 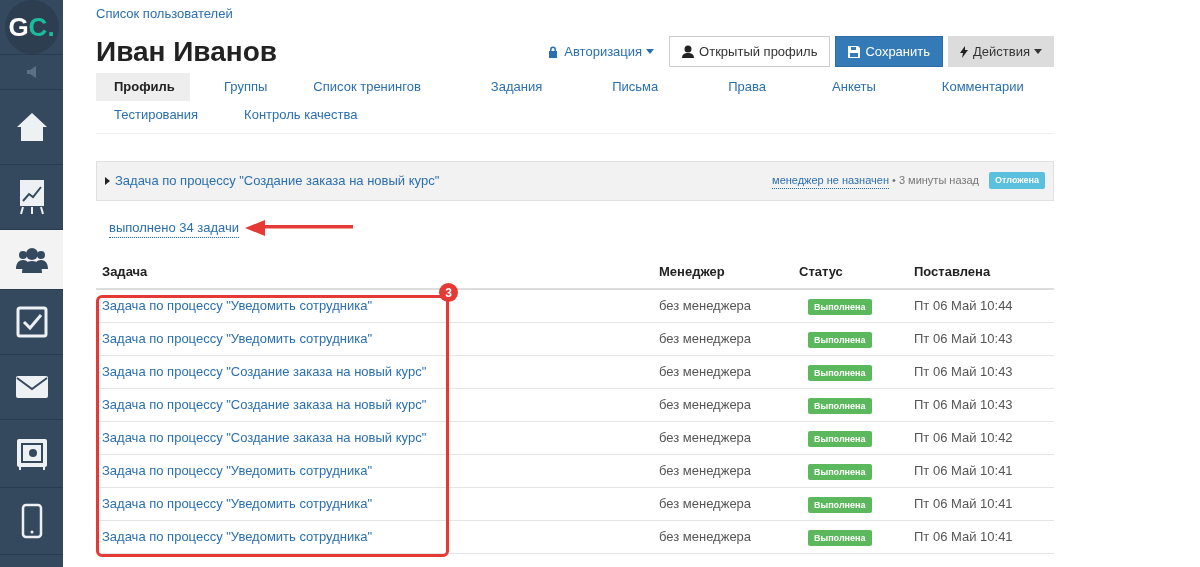 I want to click on tab: Группы, so click(x=246, y=86).